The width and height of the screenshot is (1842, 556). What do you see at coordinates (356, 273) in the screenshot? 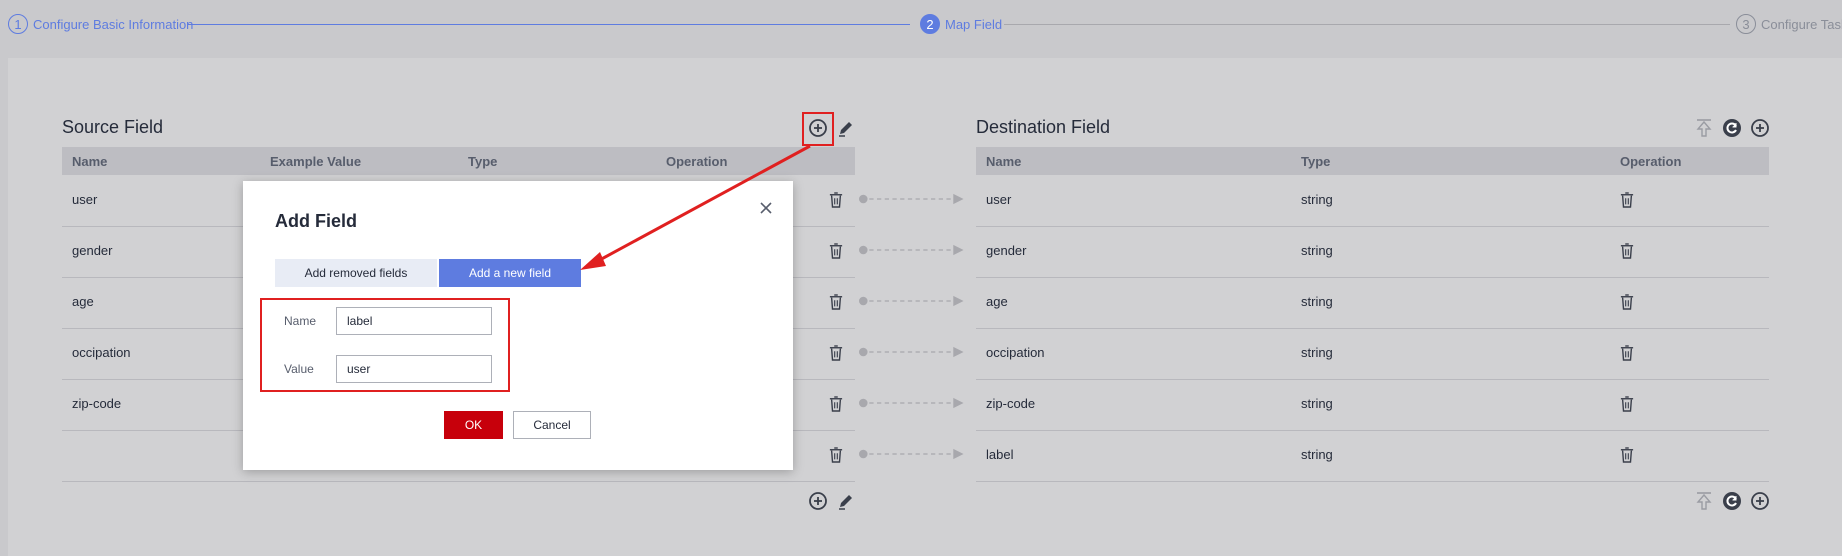
I see `tab-add-removed-fields: Add removed fields` at bounding box center [356, 273].